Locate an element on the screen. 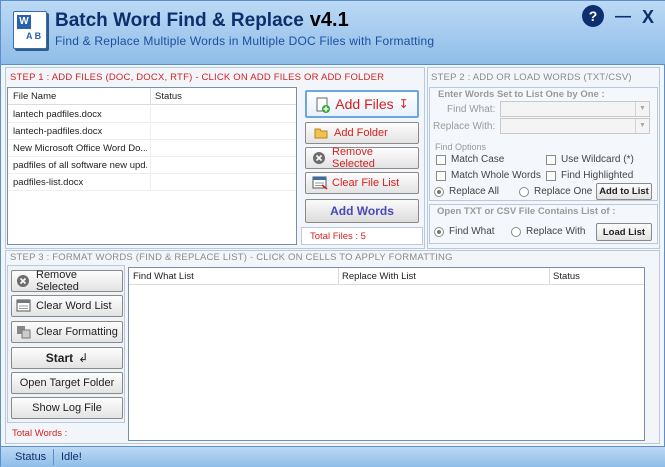 This screenshot has height=467, width=665. find-highlighted-checkbox is located at coordinates (551, 176).